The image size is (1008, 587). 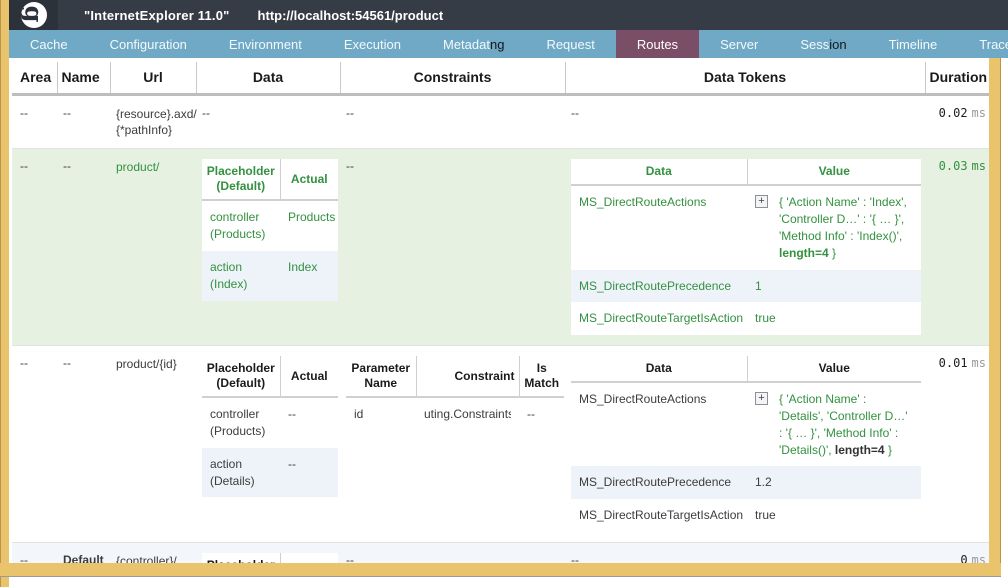 What do you see at coordinates (444, 414) in the screenshot?
I see `constraint-row: id uting.Constraints.Cc --` at bounding box center [444, 414].